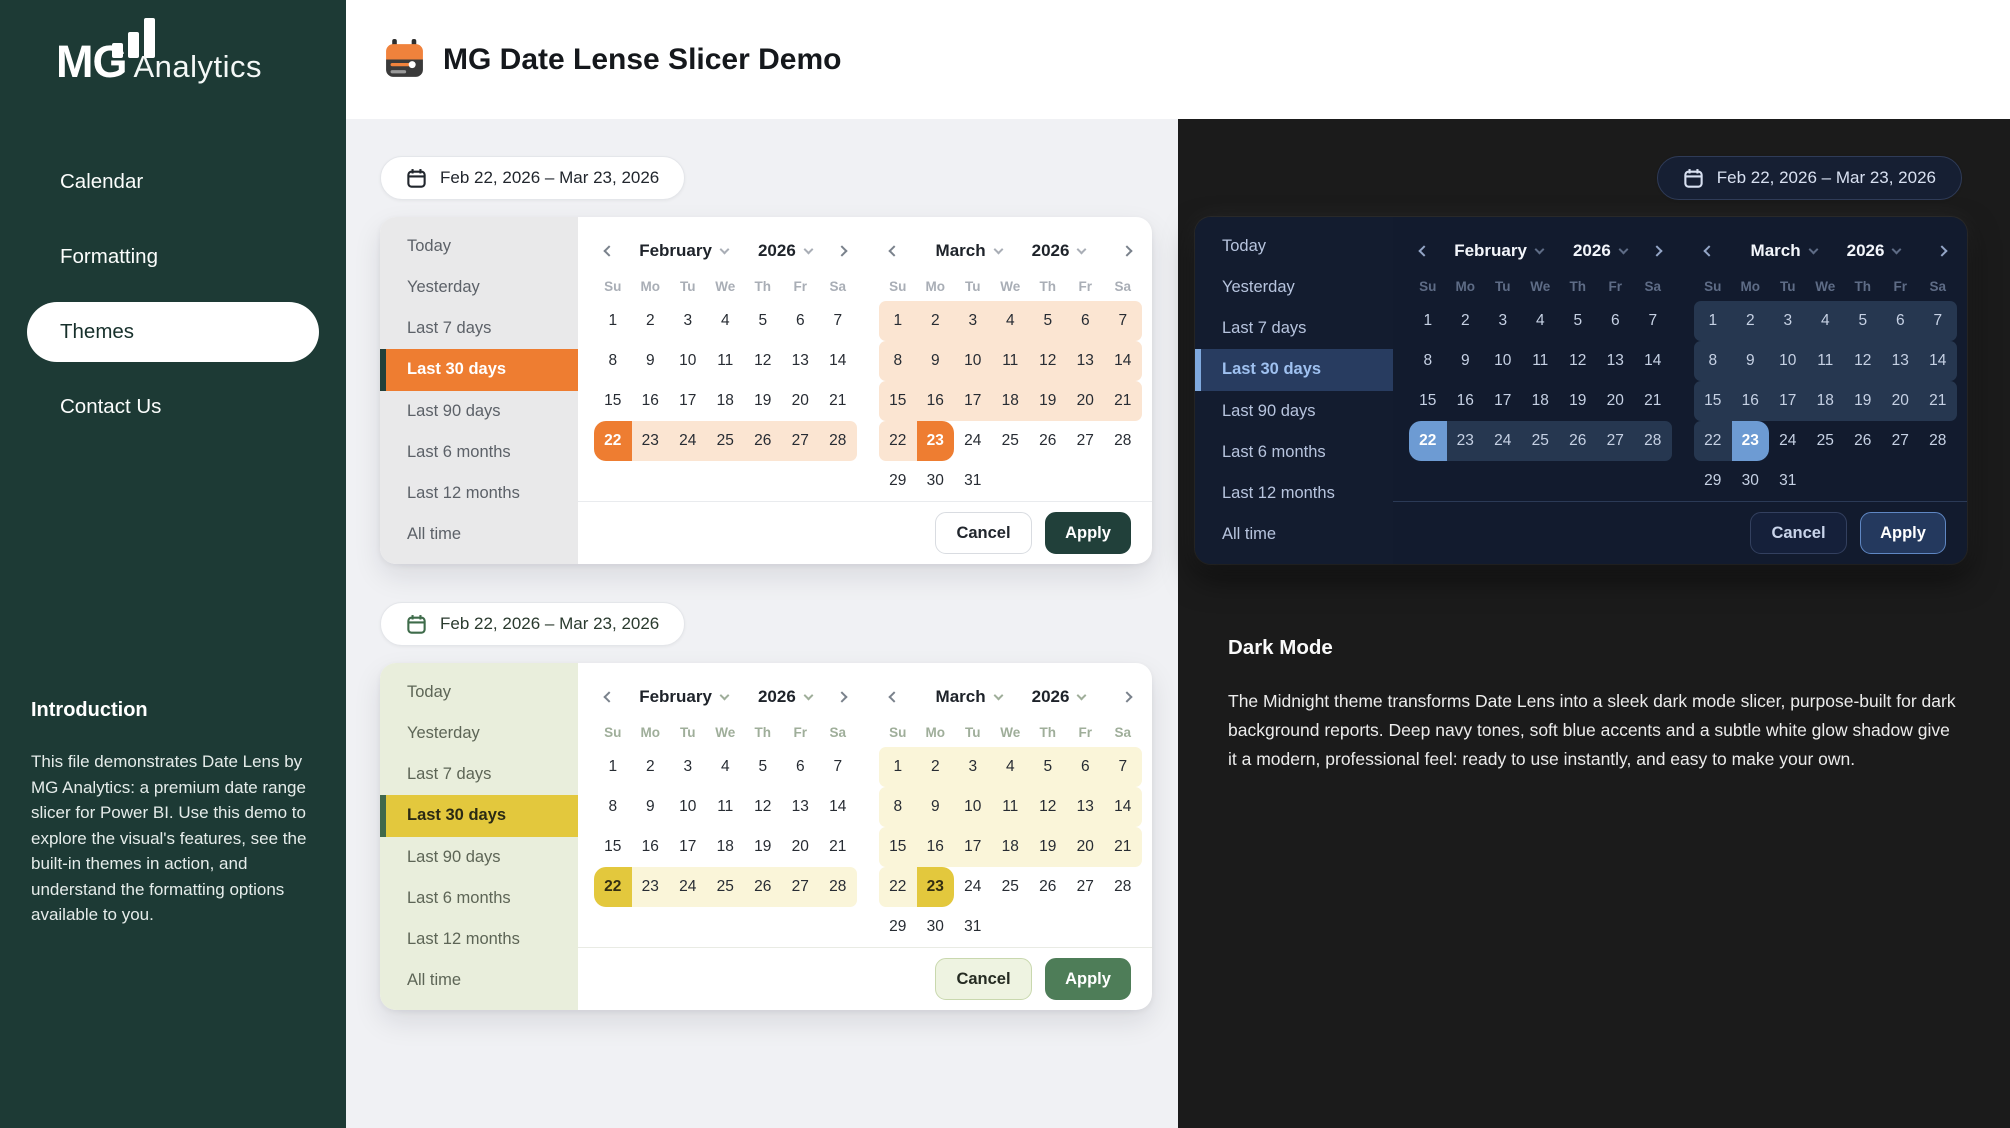  What do you see at coordinates (609, 697) in the screenshot?
I see `prev-month-button` at bounding box center [609, 697].